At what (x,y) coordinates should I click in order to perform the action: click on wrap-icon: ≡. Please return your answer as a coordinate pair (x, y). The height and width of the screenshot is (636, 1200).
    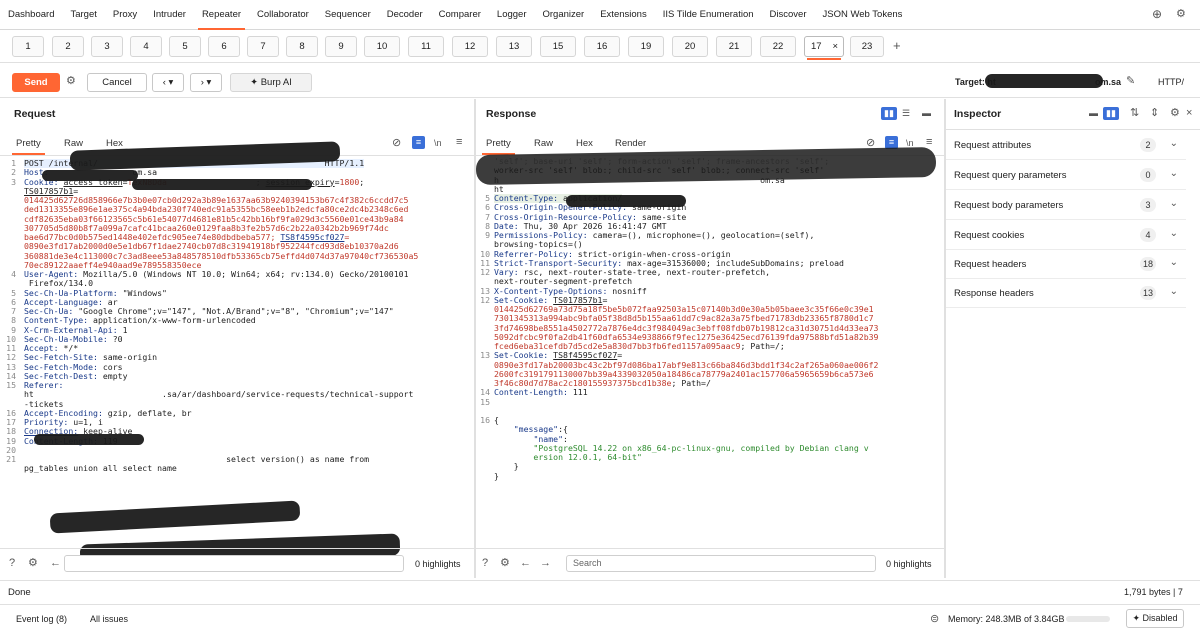
    Looking at the image, I should click on (418, 142).